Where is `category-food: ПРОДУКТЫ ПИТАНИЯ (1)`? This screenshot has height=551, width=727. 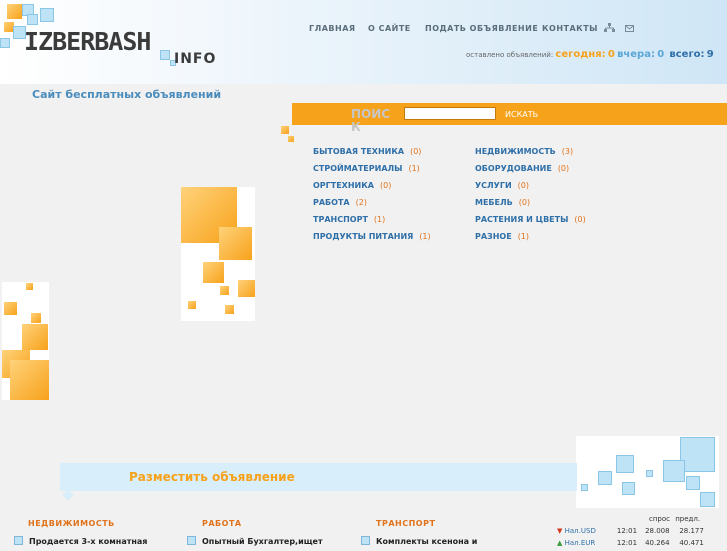 category-food: ПРОДУКТЫ ПИТАНИЯ (1) is located at coordinates (372, 236).